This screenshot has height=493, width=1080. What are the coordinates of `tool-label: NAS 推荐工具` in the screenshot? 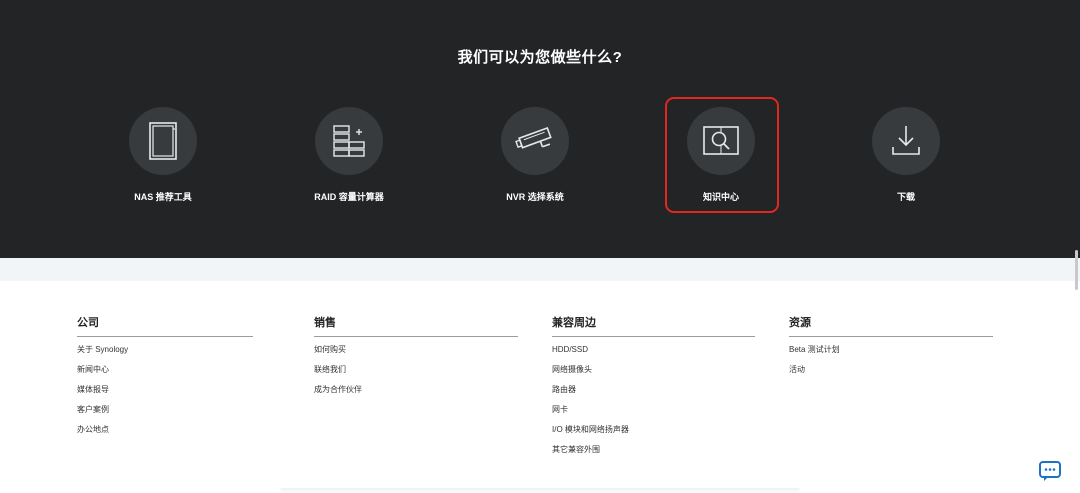 It's located at (163, 197).